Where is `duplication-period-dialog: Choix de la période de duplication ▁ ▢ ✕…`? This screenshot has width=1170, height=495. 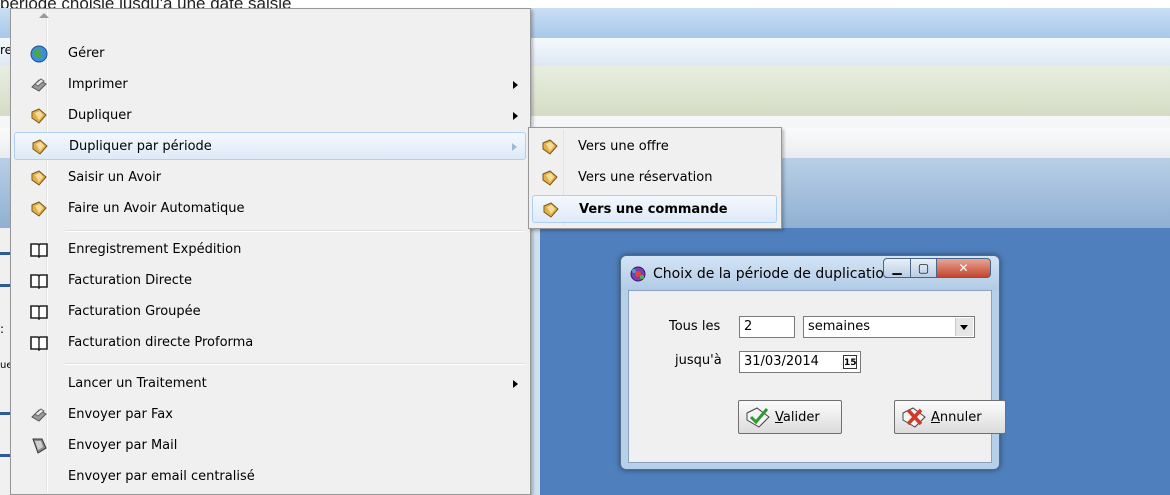
duplication-period-dialog: Choix de la période de duplication ▁ ▢ ✕… is located at coordinates (813, 362).